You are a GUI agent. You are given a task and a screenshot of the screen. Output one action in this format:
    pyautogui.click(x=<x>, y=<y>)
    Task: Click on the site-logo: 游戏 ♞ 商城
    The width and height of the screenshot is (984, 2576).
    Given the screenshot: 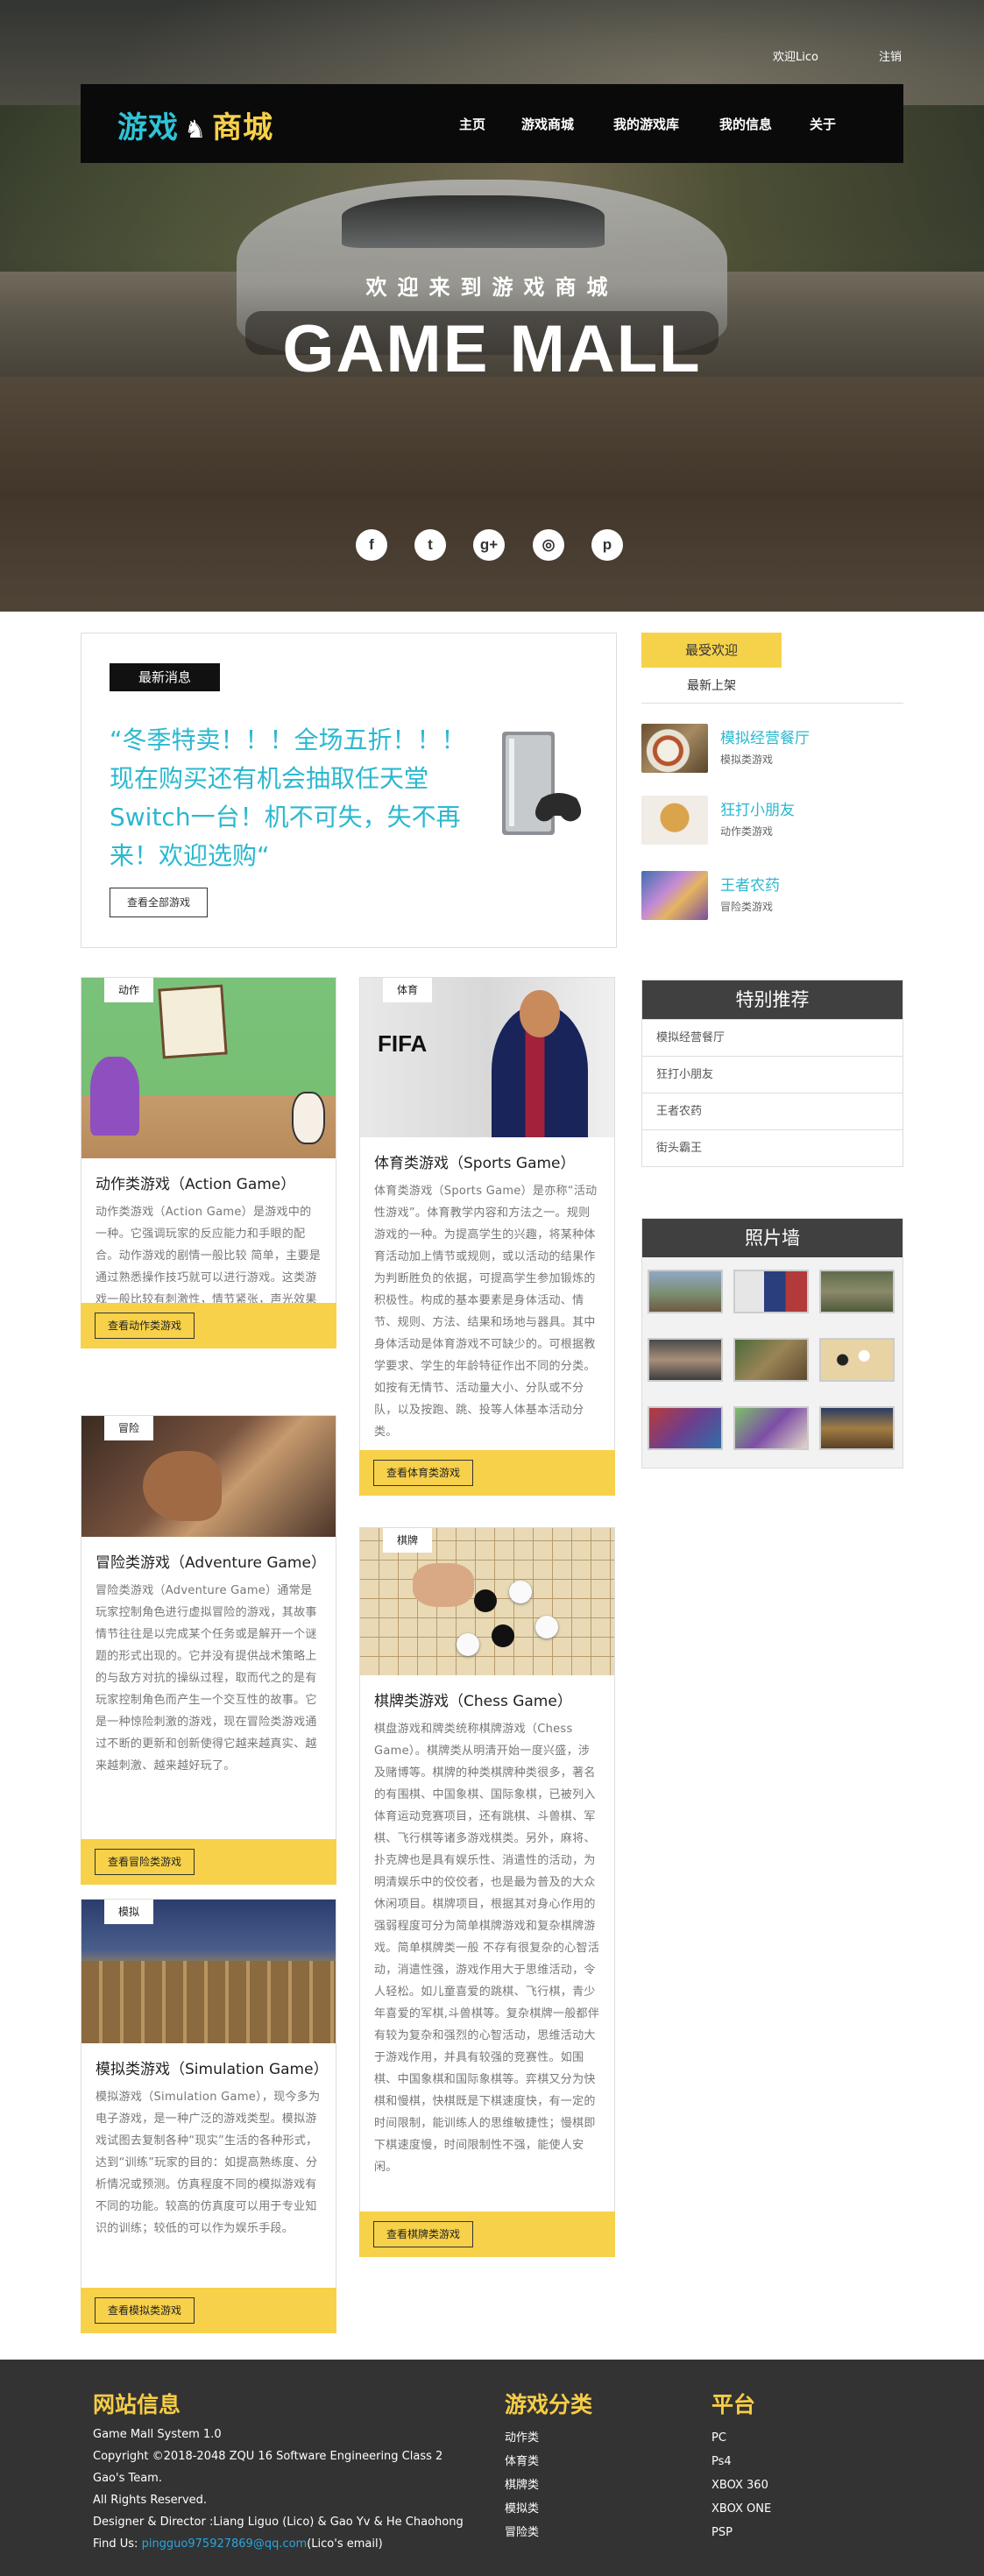 What is the action you would take?
    pyautogui.click(x=195, y=124)
    